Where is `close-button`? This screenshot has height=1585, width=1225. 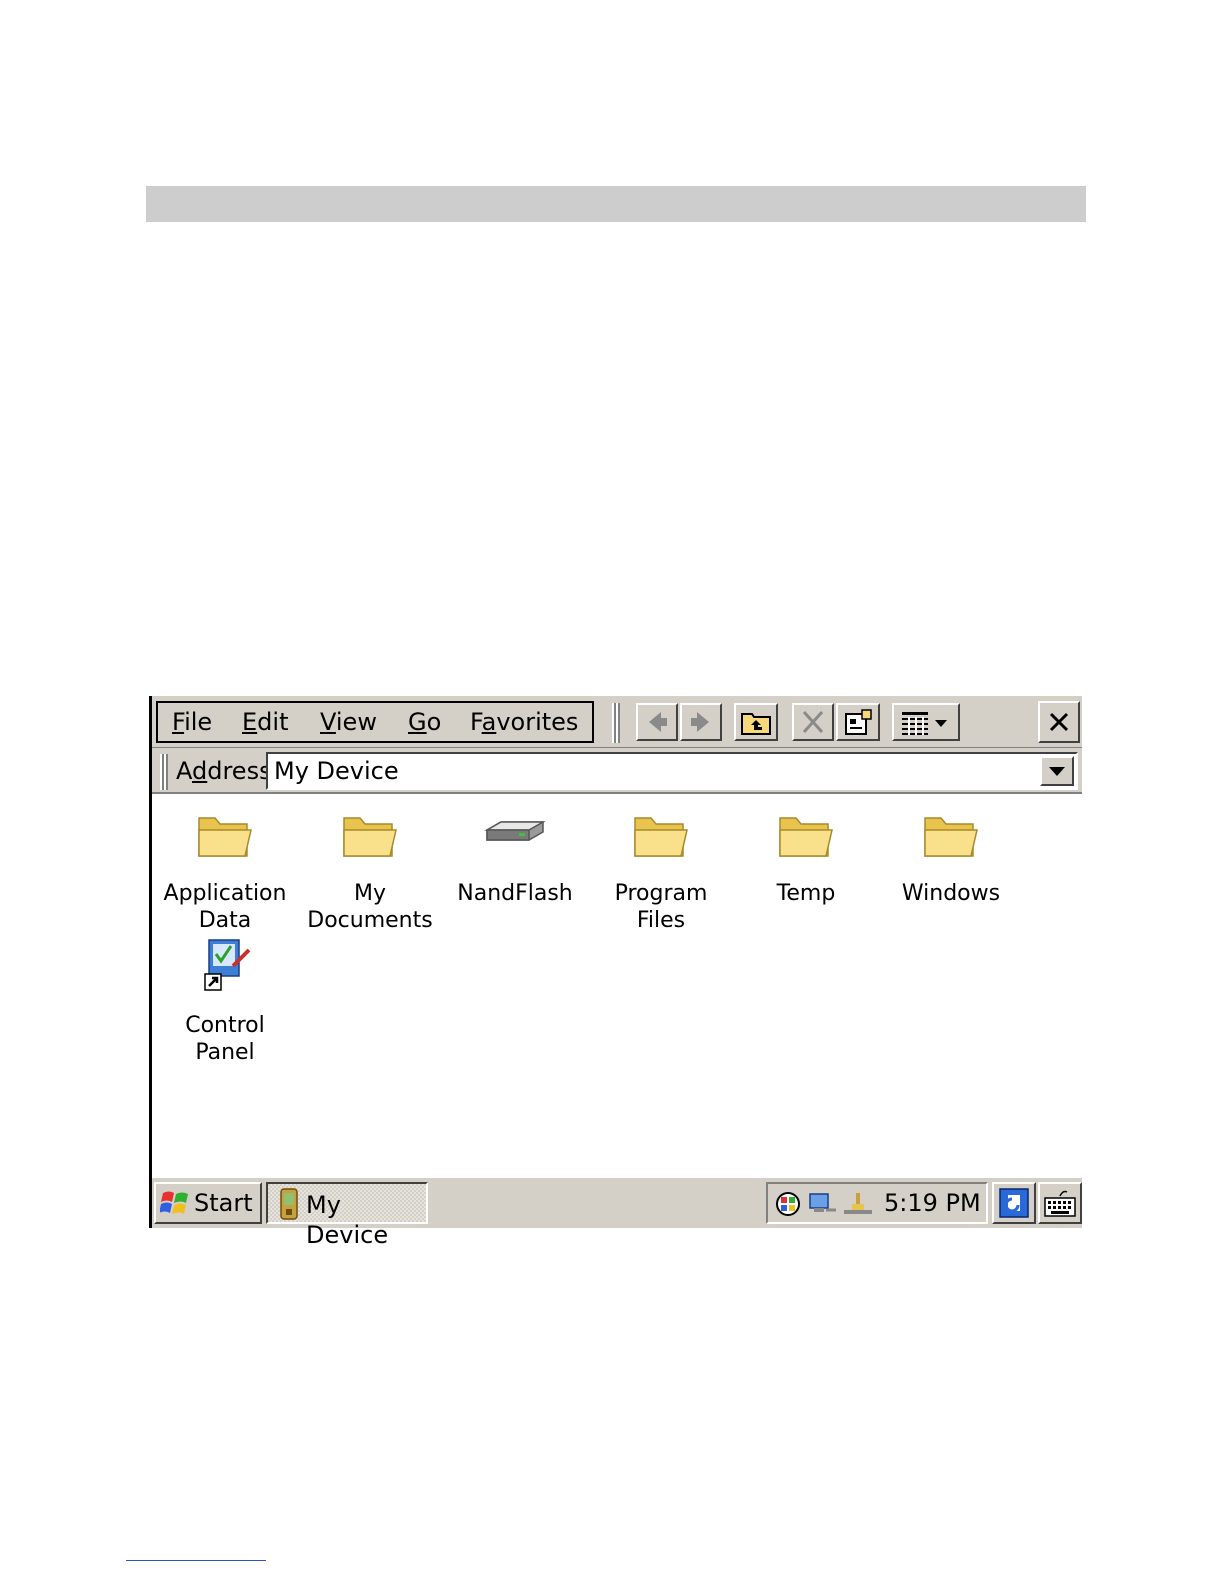
close-button is located at coordinates (1059, 722).